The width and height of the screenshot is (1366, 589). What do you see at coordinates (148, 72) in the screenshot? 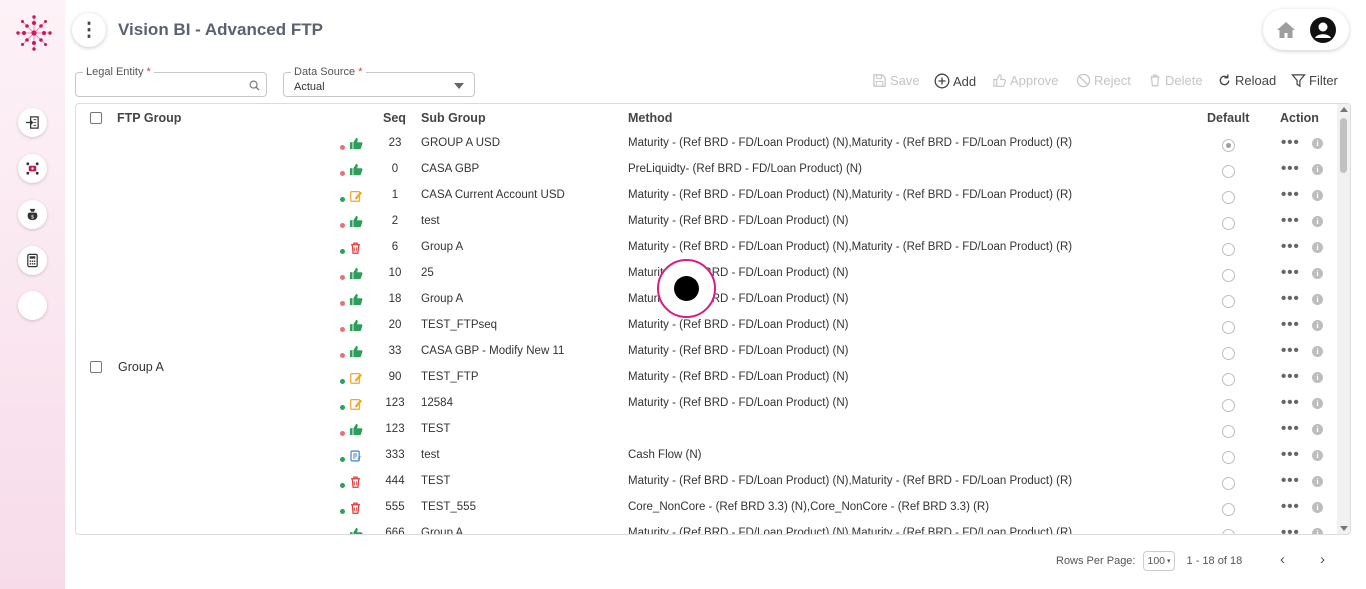
I see `required-marker: *` at bounding box center [148, 72].